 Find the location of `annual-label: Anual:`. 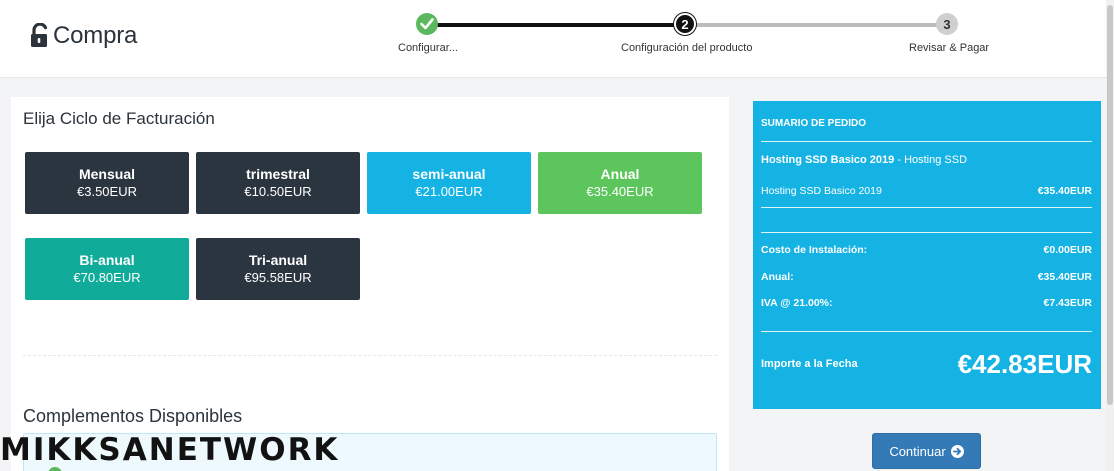

annual-label: Anual: is located at coordinates (777, 277).